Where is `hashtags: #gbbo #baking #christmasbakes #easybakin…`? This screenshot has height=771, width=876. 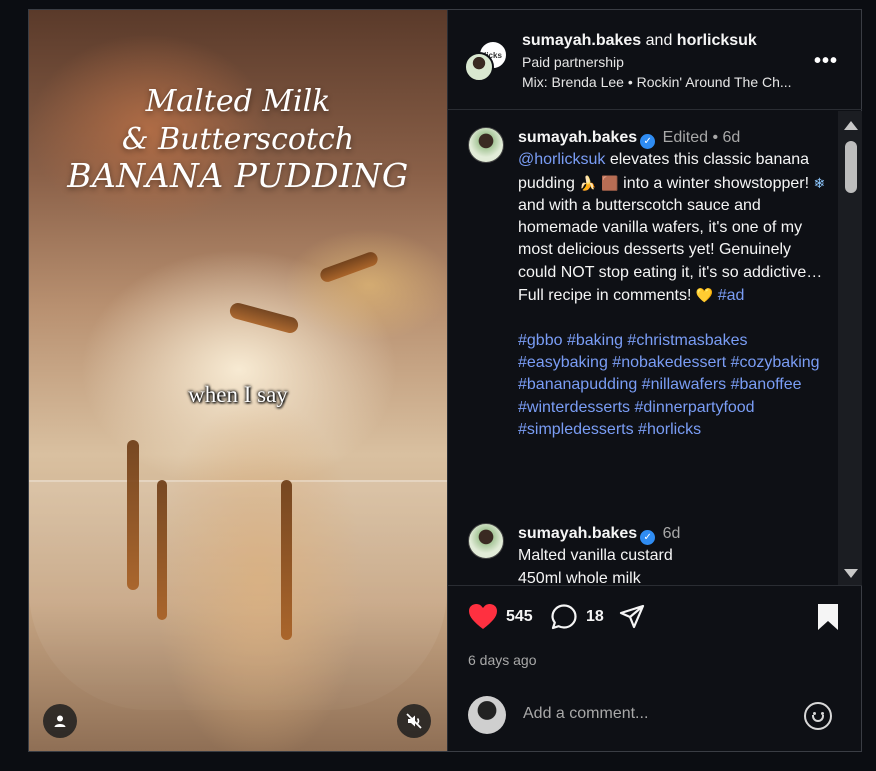
hashtags: #gbbo #baking #christmasbakes #easybakin… is located at coordinates (669, 385).